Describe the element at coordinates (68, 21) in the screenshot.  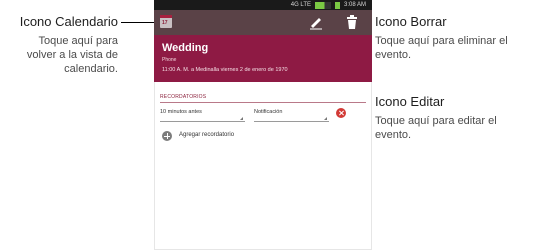
I see `calendar-callout-title: Icono Calendario` at that location.